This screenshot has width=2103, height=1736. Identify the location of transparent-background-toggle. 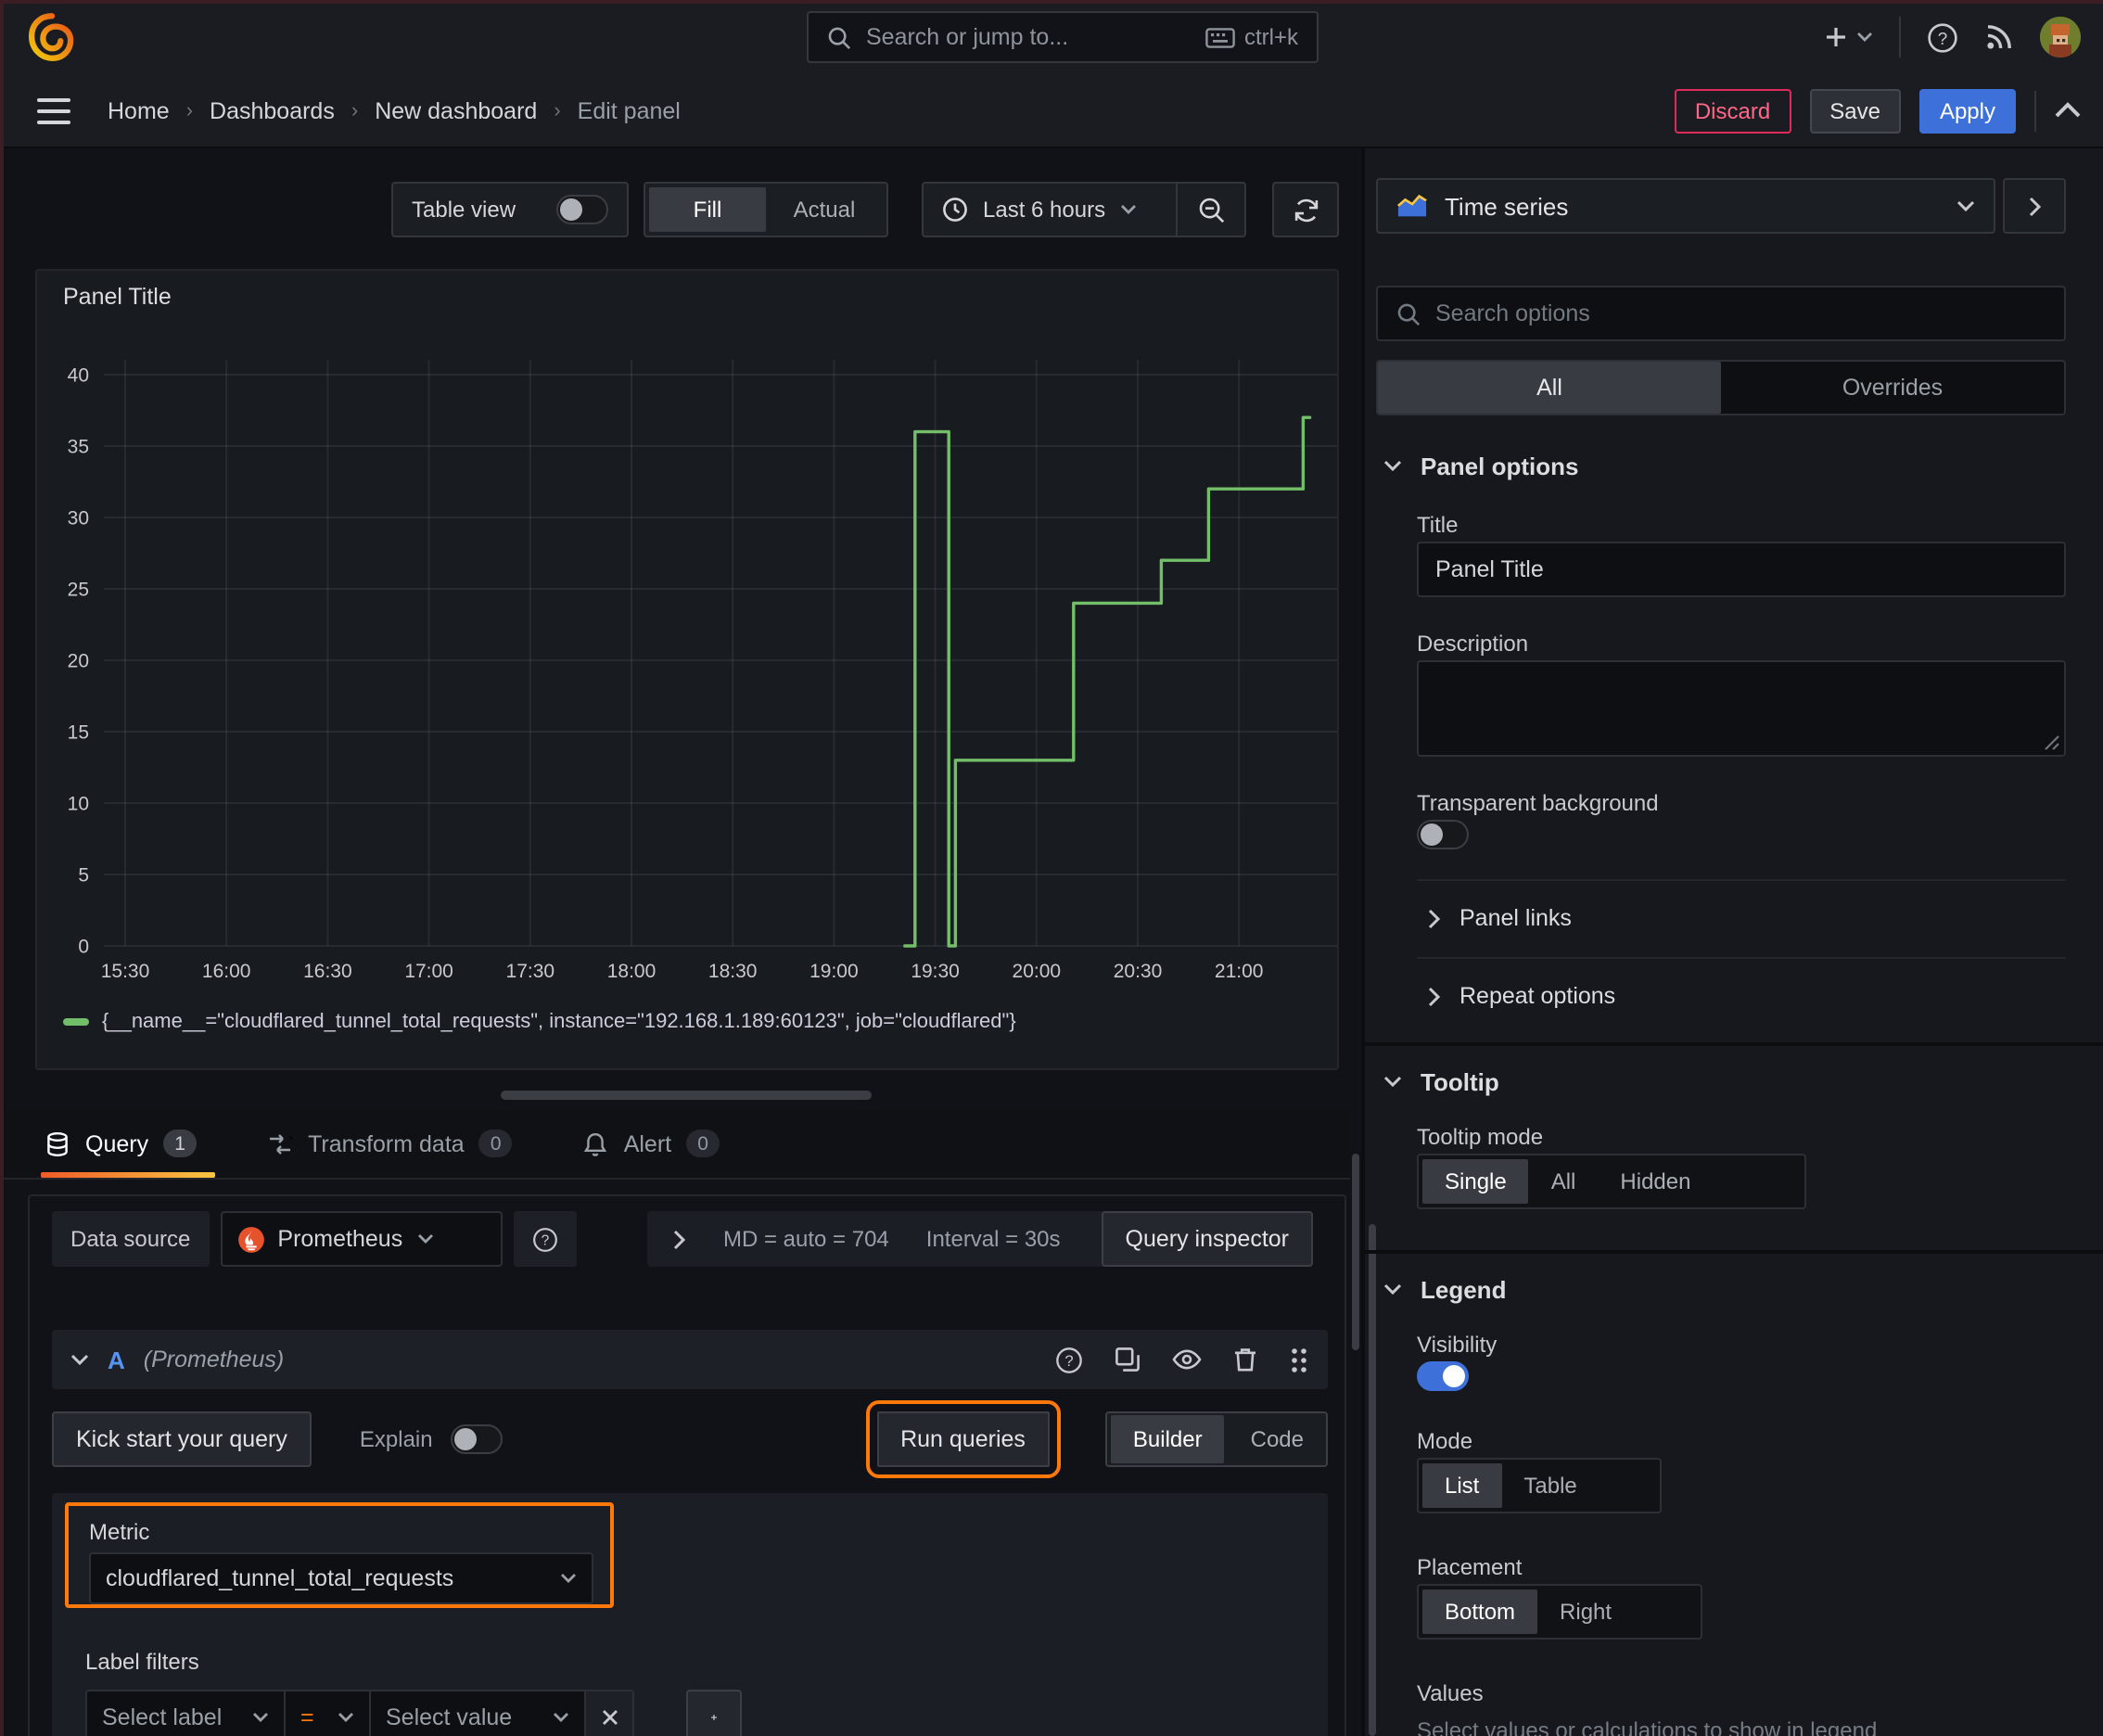
(1443, 835).